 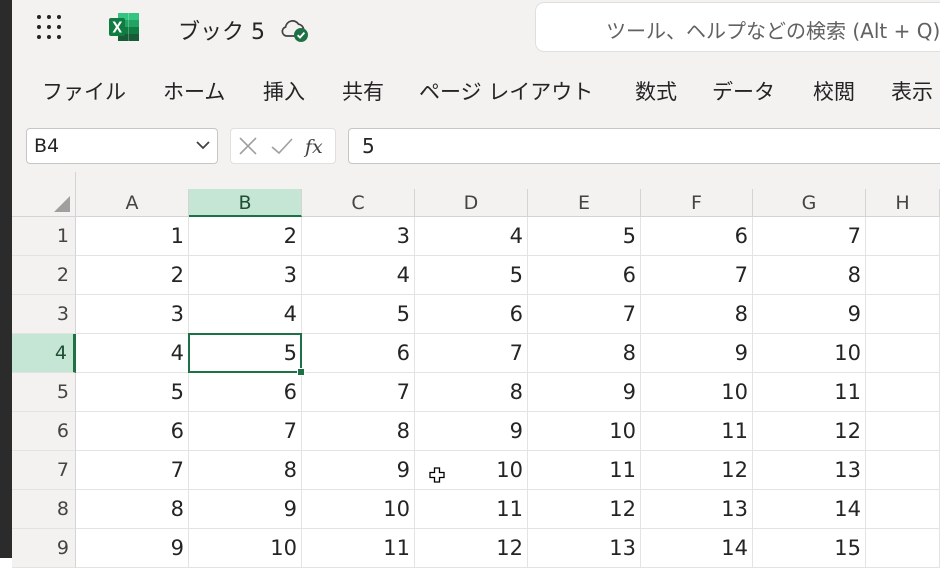 I want to click on cell-f1: 6, so click(x=697, y=236).